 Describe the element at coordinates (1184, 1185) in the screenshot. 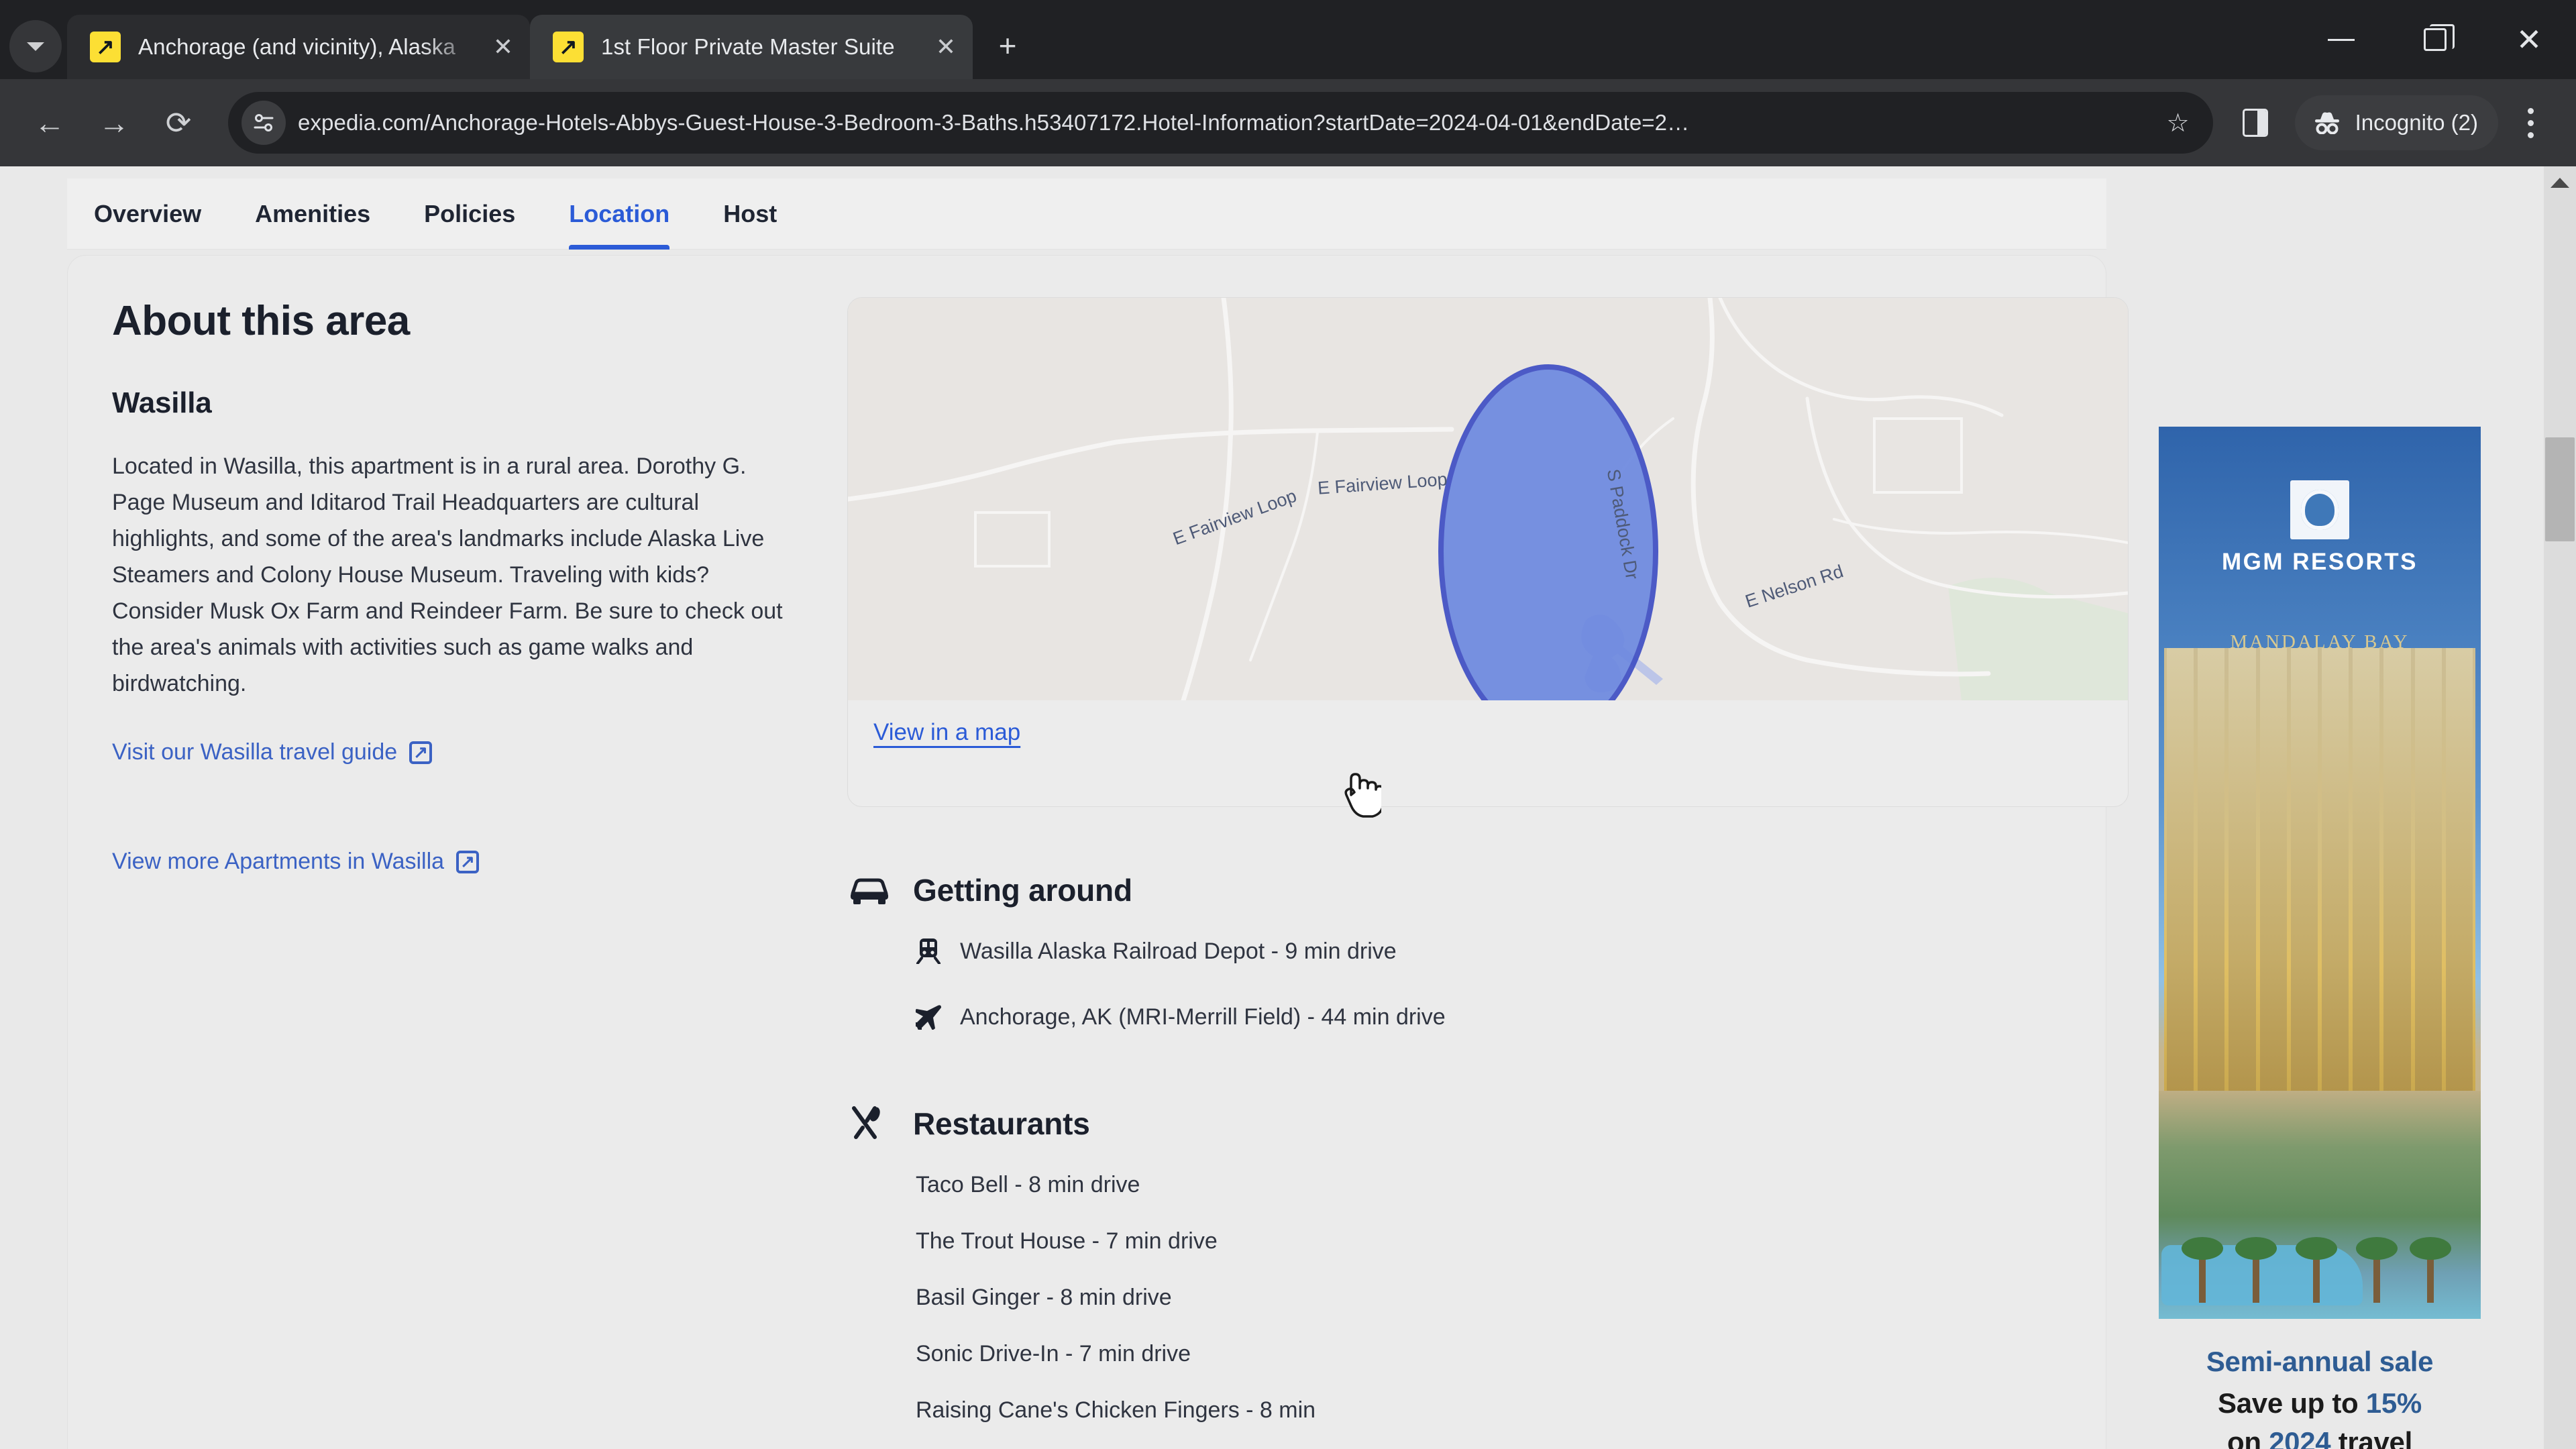

I see `list-item: Taco Bell - 8 min drive` at that location.